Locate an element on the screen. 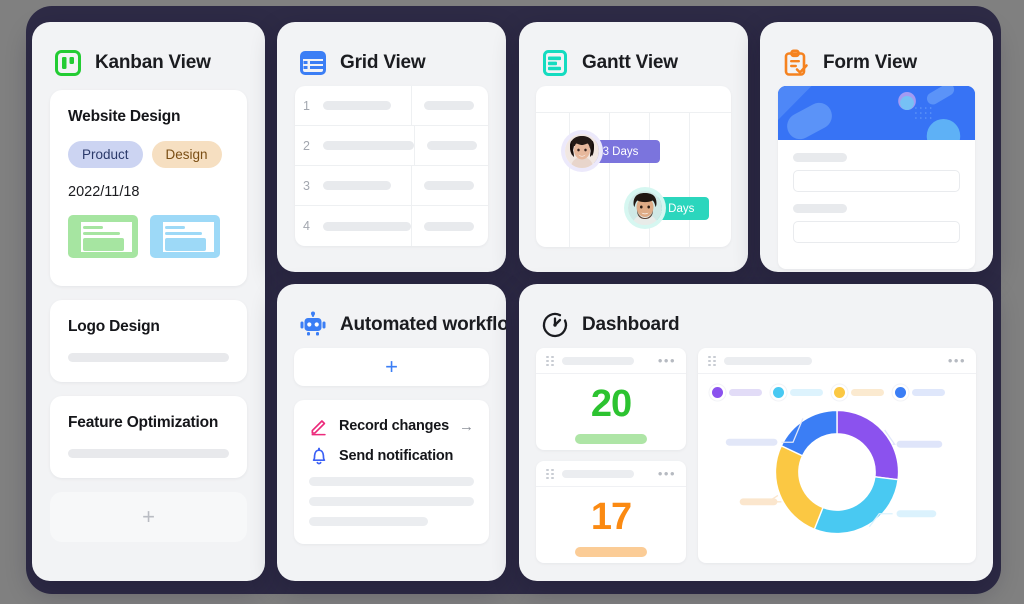  gantt-header-divider is located at coordinates (633, 112).